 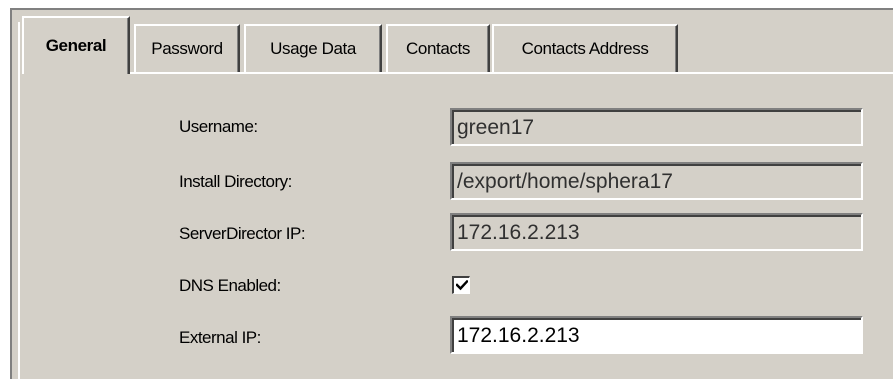 I want to click on tab-general: General, so click(x=76, y=45).